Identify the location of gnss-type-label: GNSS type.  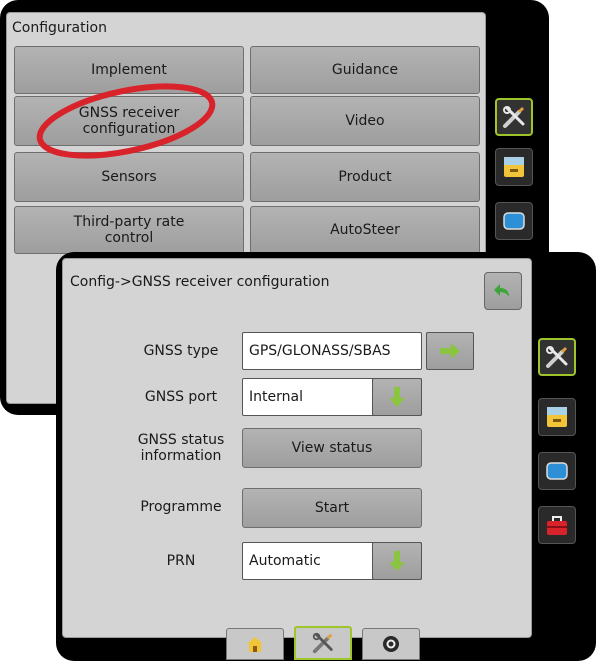
(181, 351).